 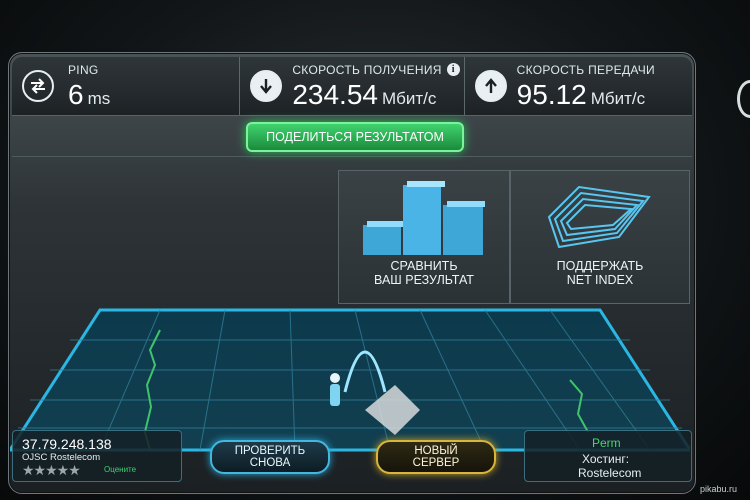 What do you see at coordinates (606, 459) in the screenshot?
I see `hosting-label: Хостинг:` at bounding box center [606, 459].